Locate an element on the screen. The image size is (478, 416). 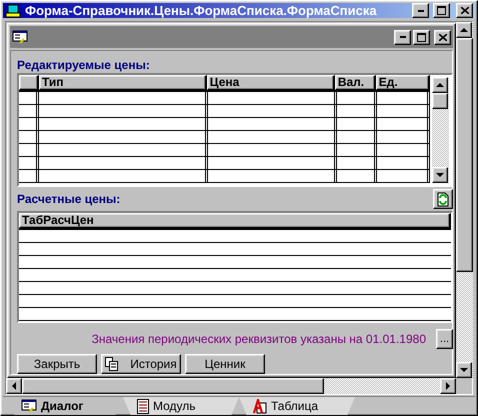
copy-pages-icon is located at coordinates (111, 364).